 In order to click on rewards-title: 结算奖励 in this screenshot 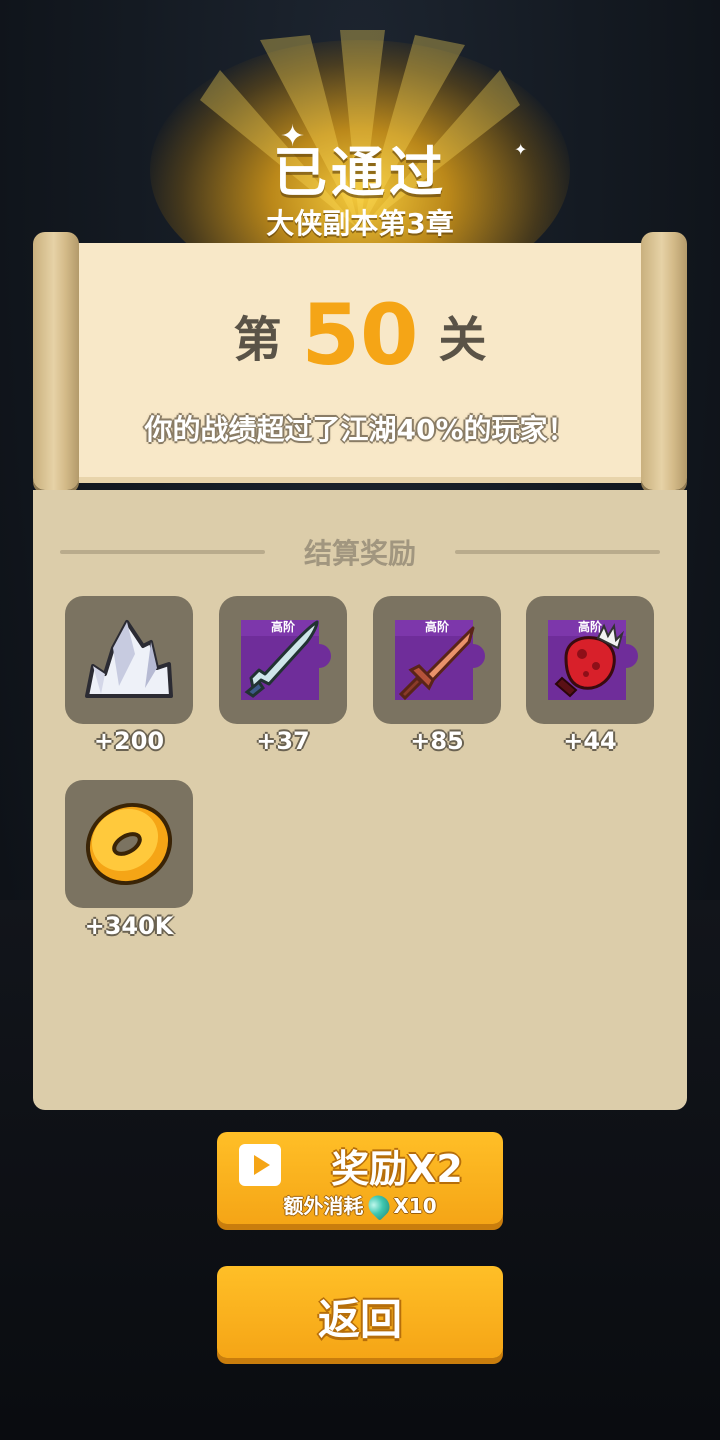, I will do `click(359, 553)`.